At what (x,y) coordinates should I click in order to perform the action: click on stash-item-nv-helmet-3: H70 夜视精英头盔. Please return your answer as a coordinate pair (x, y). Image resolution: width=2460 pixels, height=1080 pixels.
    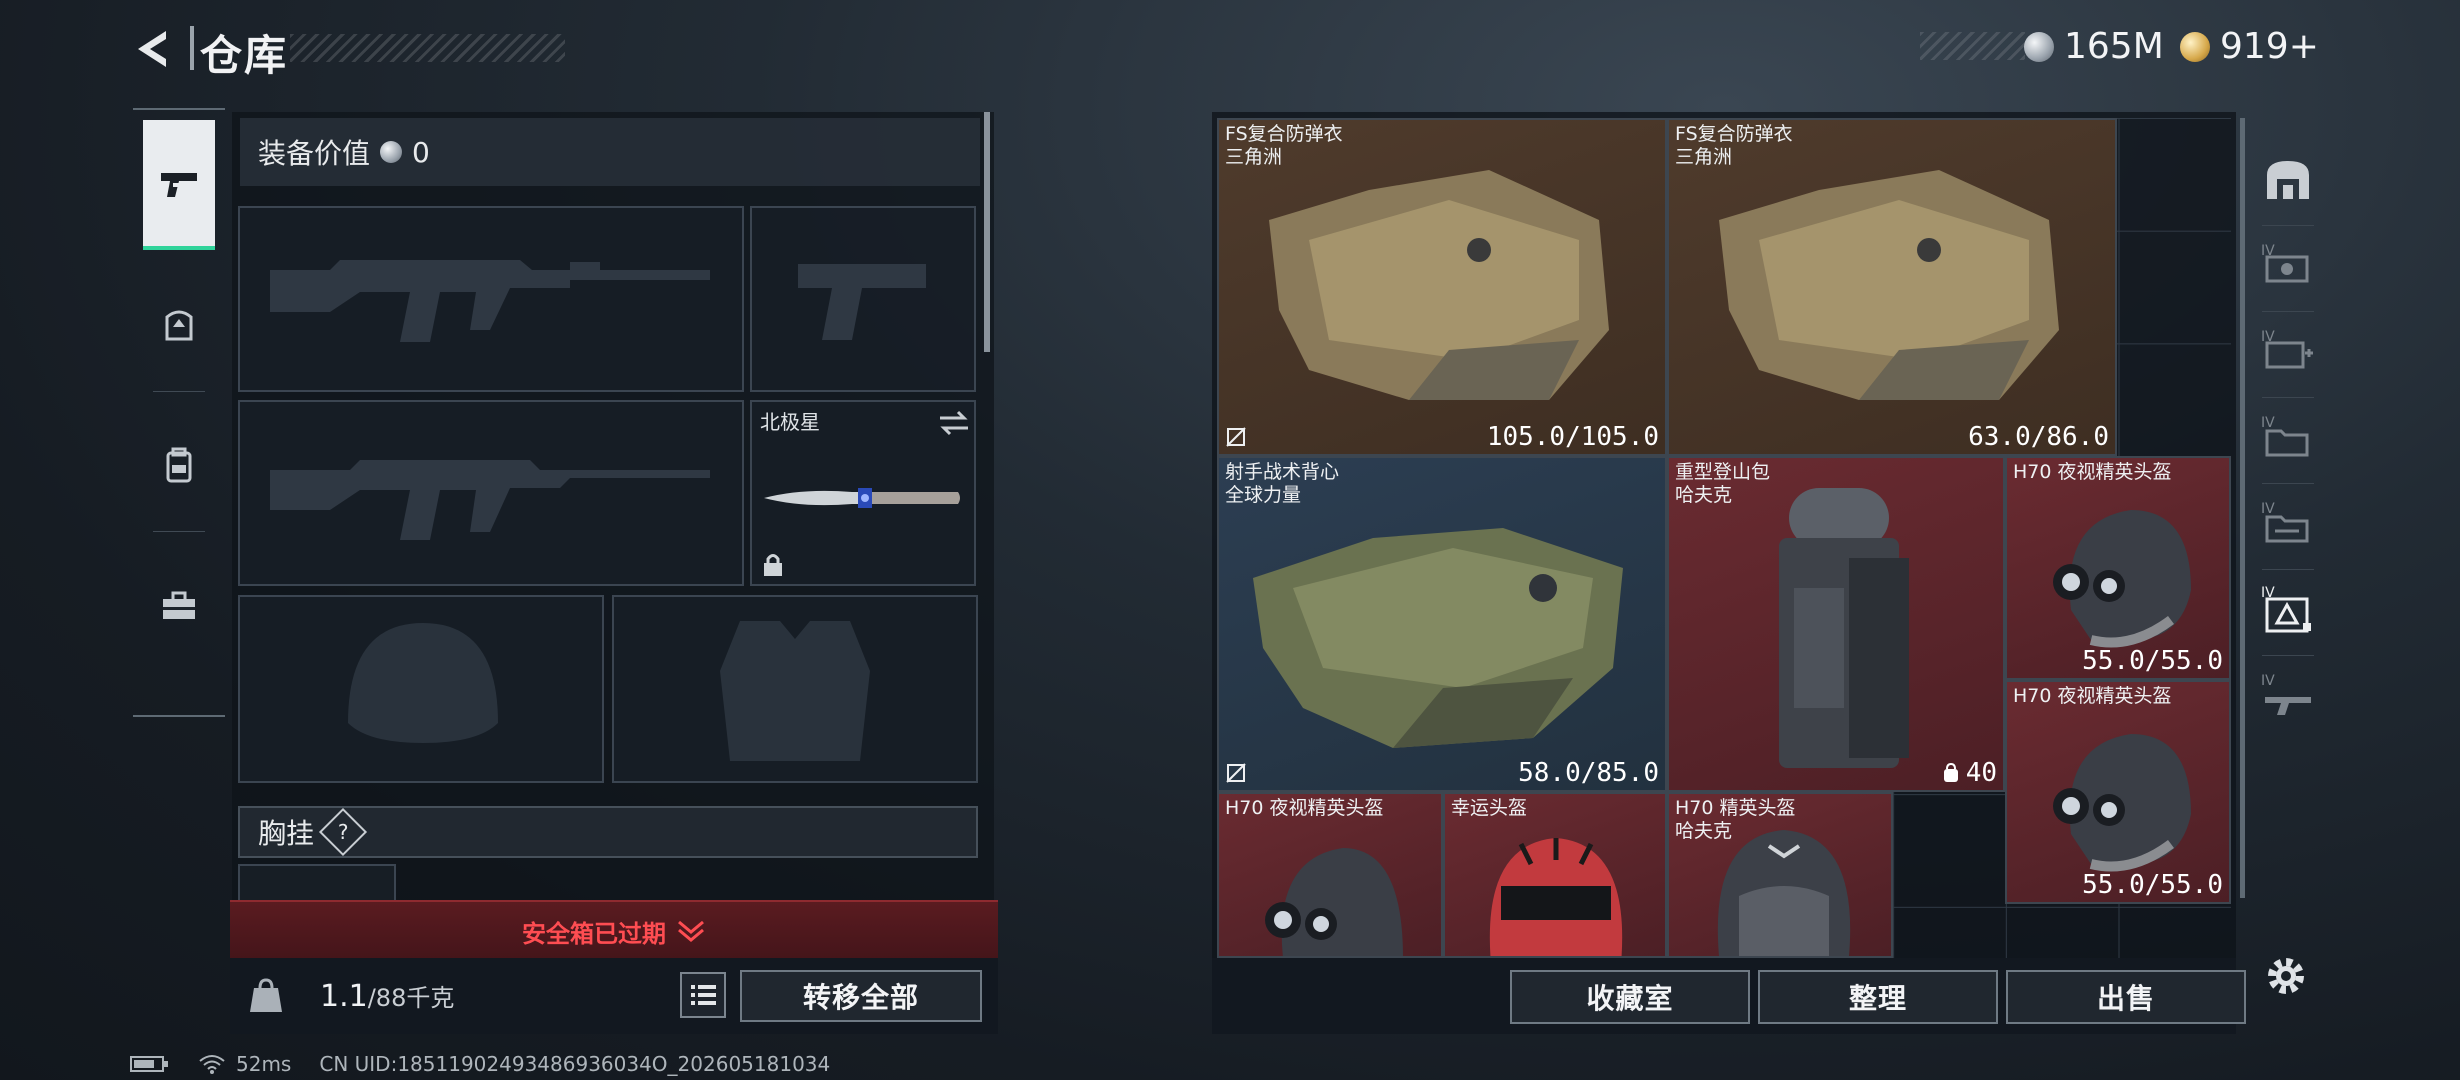
    Looking at the image, I should click on (1330, 875).